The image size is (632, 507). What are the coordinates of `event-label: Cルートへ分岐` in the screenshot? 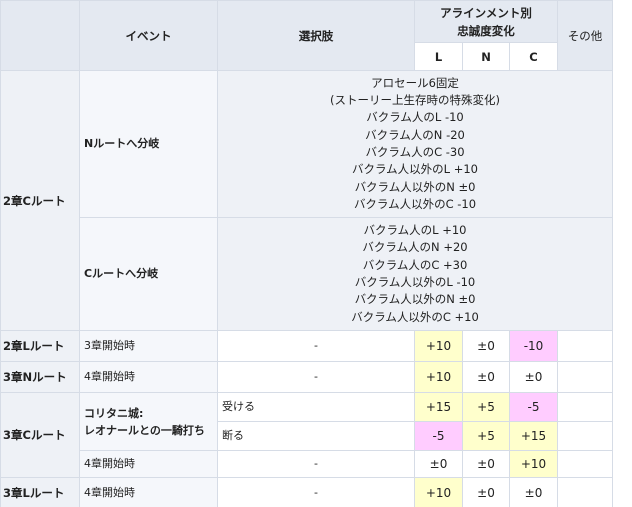 It's located at (148, 274).